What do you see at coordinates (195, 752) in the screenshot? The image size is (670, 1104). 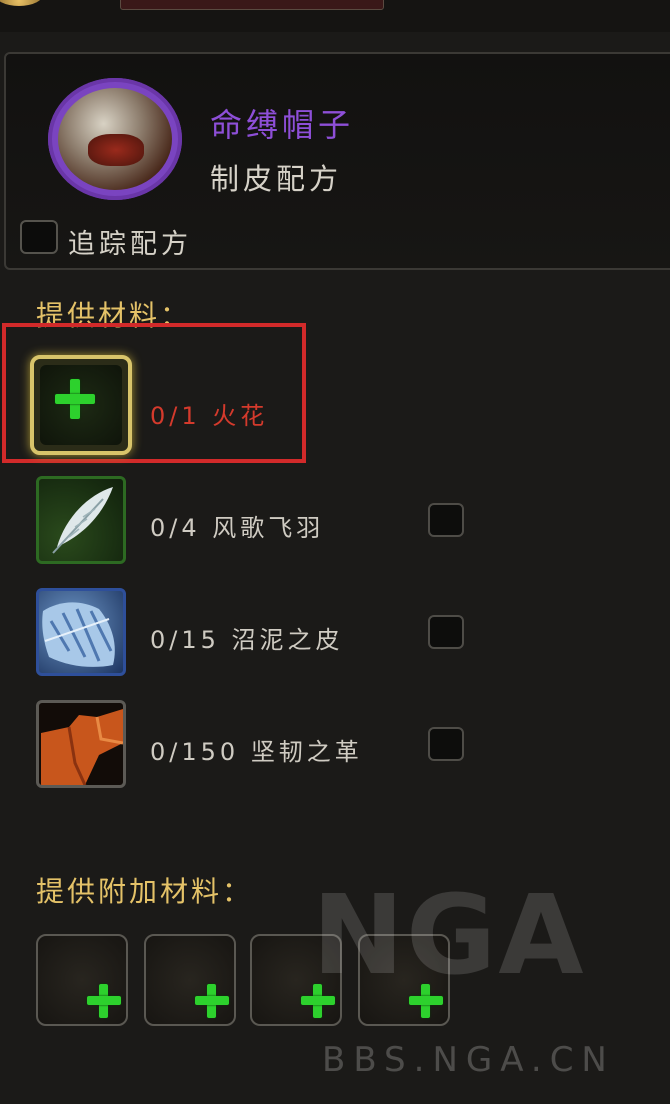 I see `reagent-count: 0/150` at bounding box center [195, 752].